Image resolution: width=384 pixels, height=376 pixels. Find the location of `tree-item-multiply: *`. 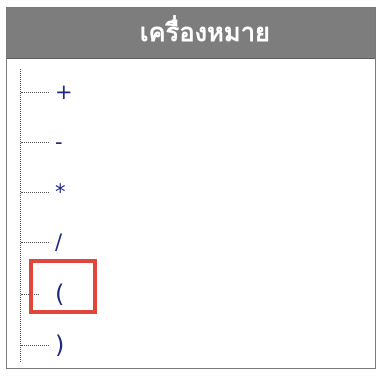

tree-item-multiply: * is located at coordinates (107, 192).